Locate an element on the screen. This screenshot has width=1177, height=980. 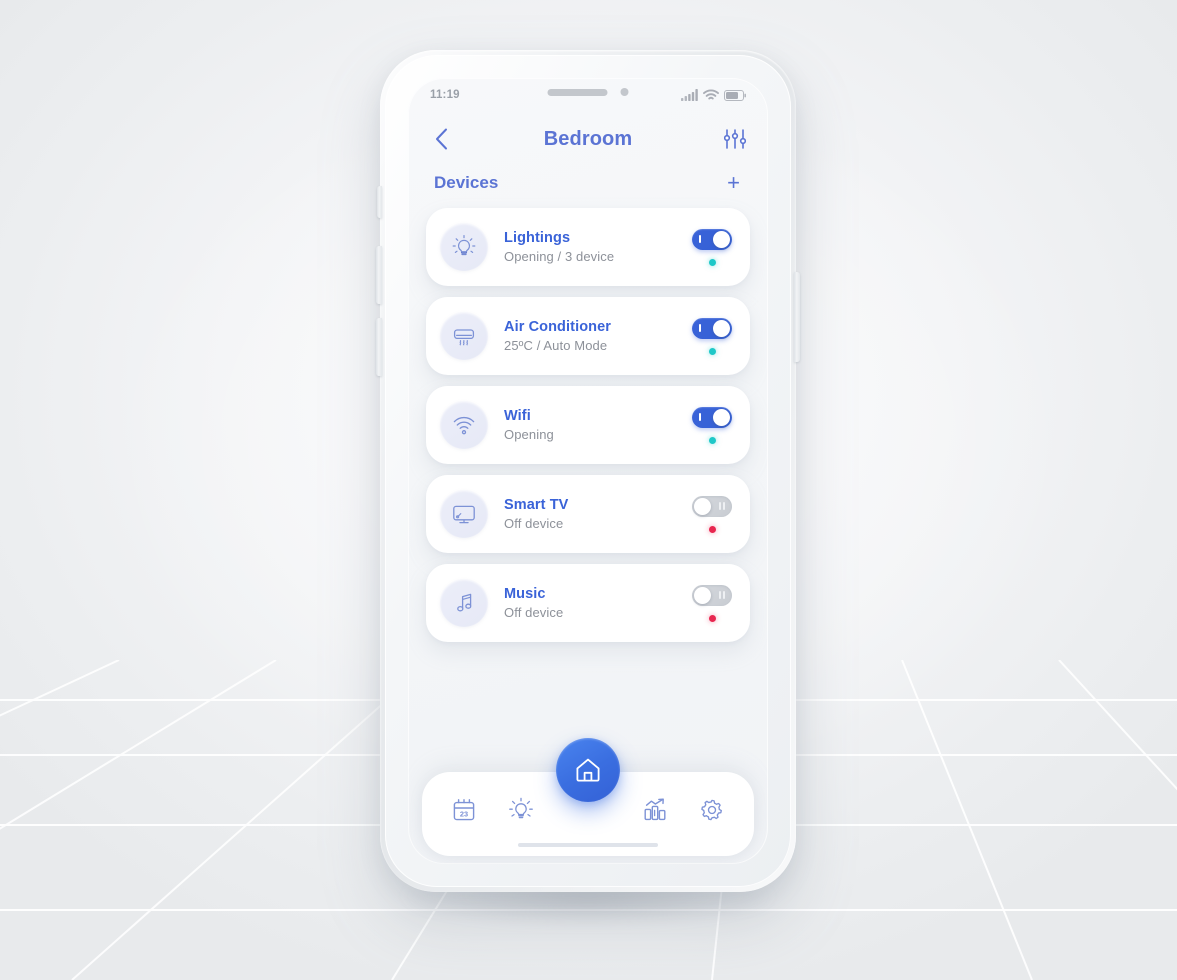
page-title: Bedroom is located at coordinates (588, 138).